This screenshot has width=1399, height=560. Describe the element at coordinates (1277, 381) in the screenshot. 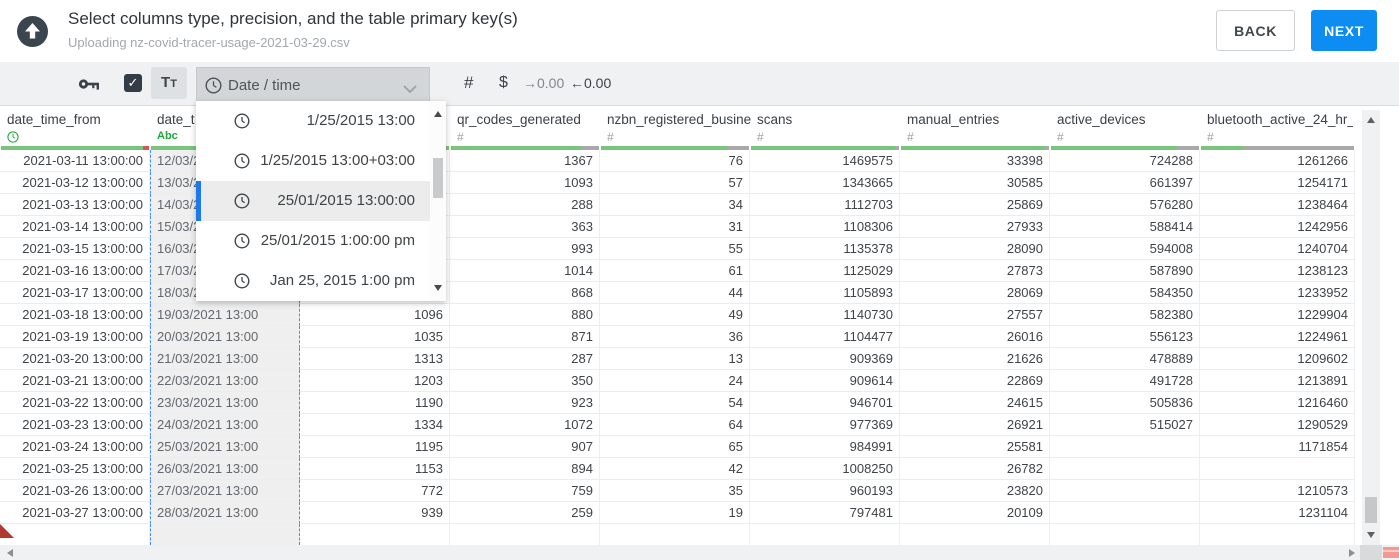

I see `table-cell: 1213891` at that location.